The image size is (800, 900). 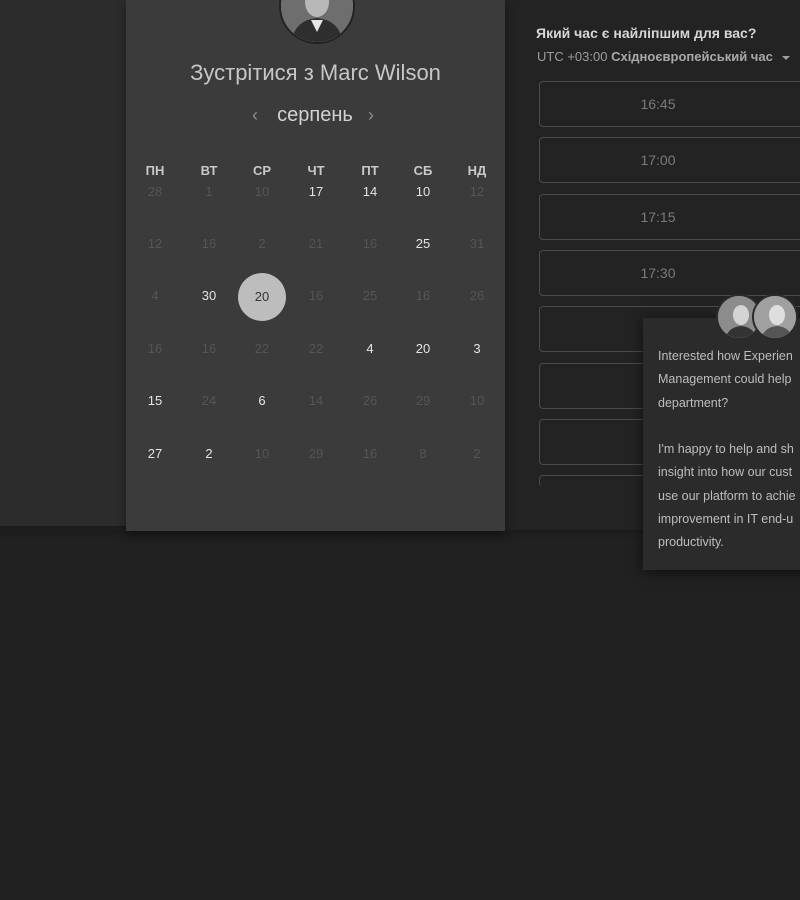 What do you see at coordinates (371, 115) in the screenshot?
I see `chevron-right-icon: ›` at bounding box center [371, 115].